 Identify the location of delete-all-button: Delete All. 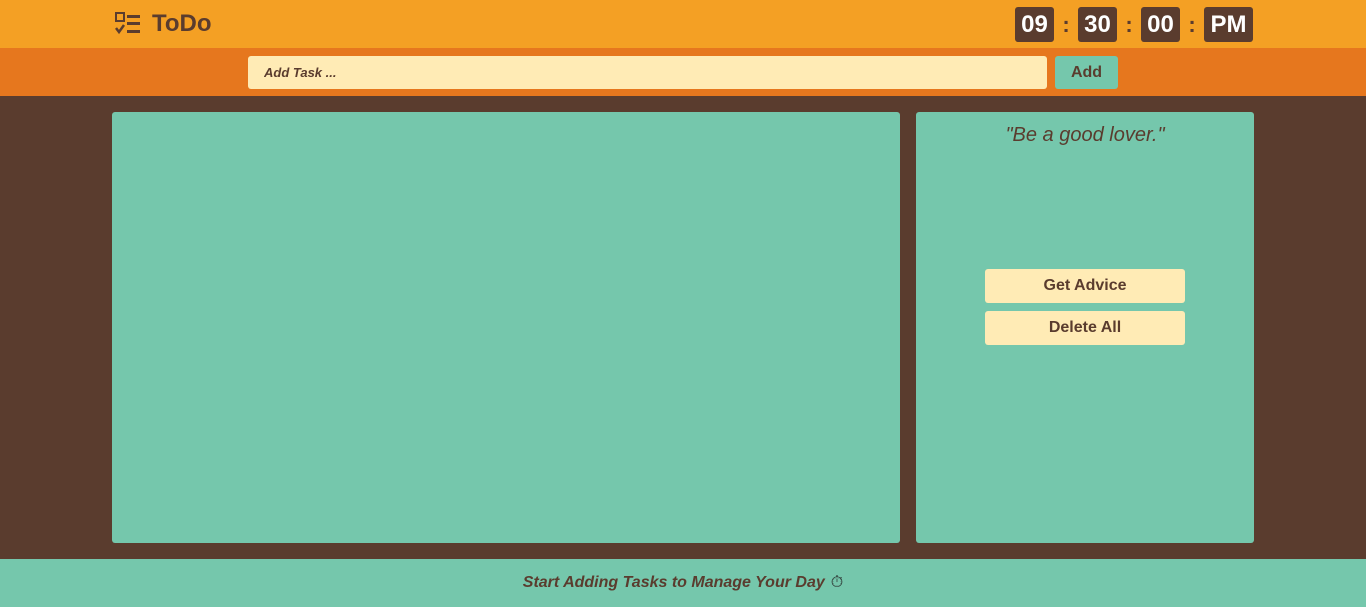
(1085, 328).